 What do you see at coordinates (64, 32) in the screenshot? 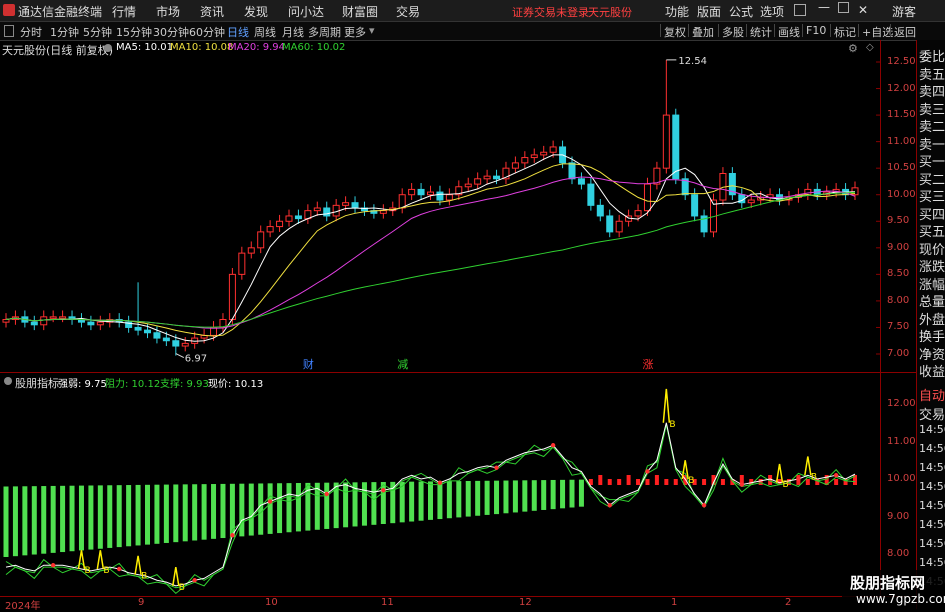
I see `period-1min: 1分钟` at bounding box center [64, 32].